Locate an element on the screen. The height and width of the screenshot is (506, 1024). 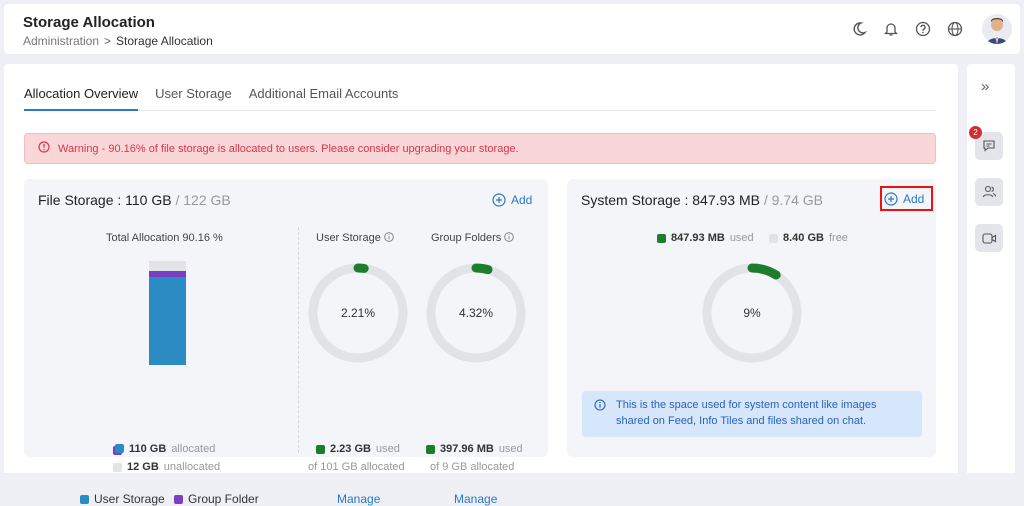
notification-badge: 2 is located at coordinates (975, 132).